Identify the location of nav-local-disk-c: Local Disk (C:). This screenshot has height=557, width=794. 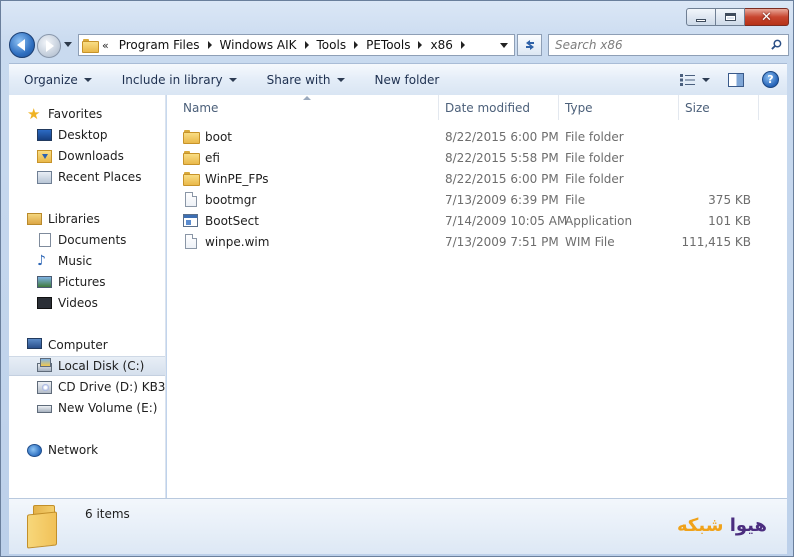
(87, 366).